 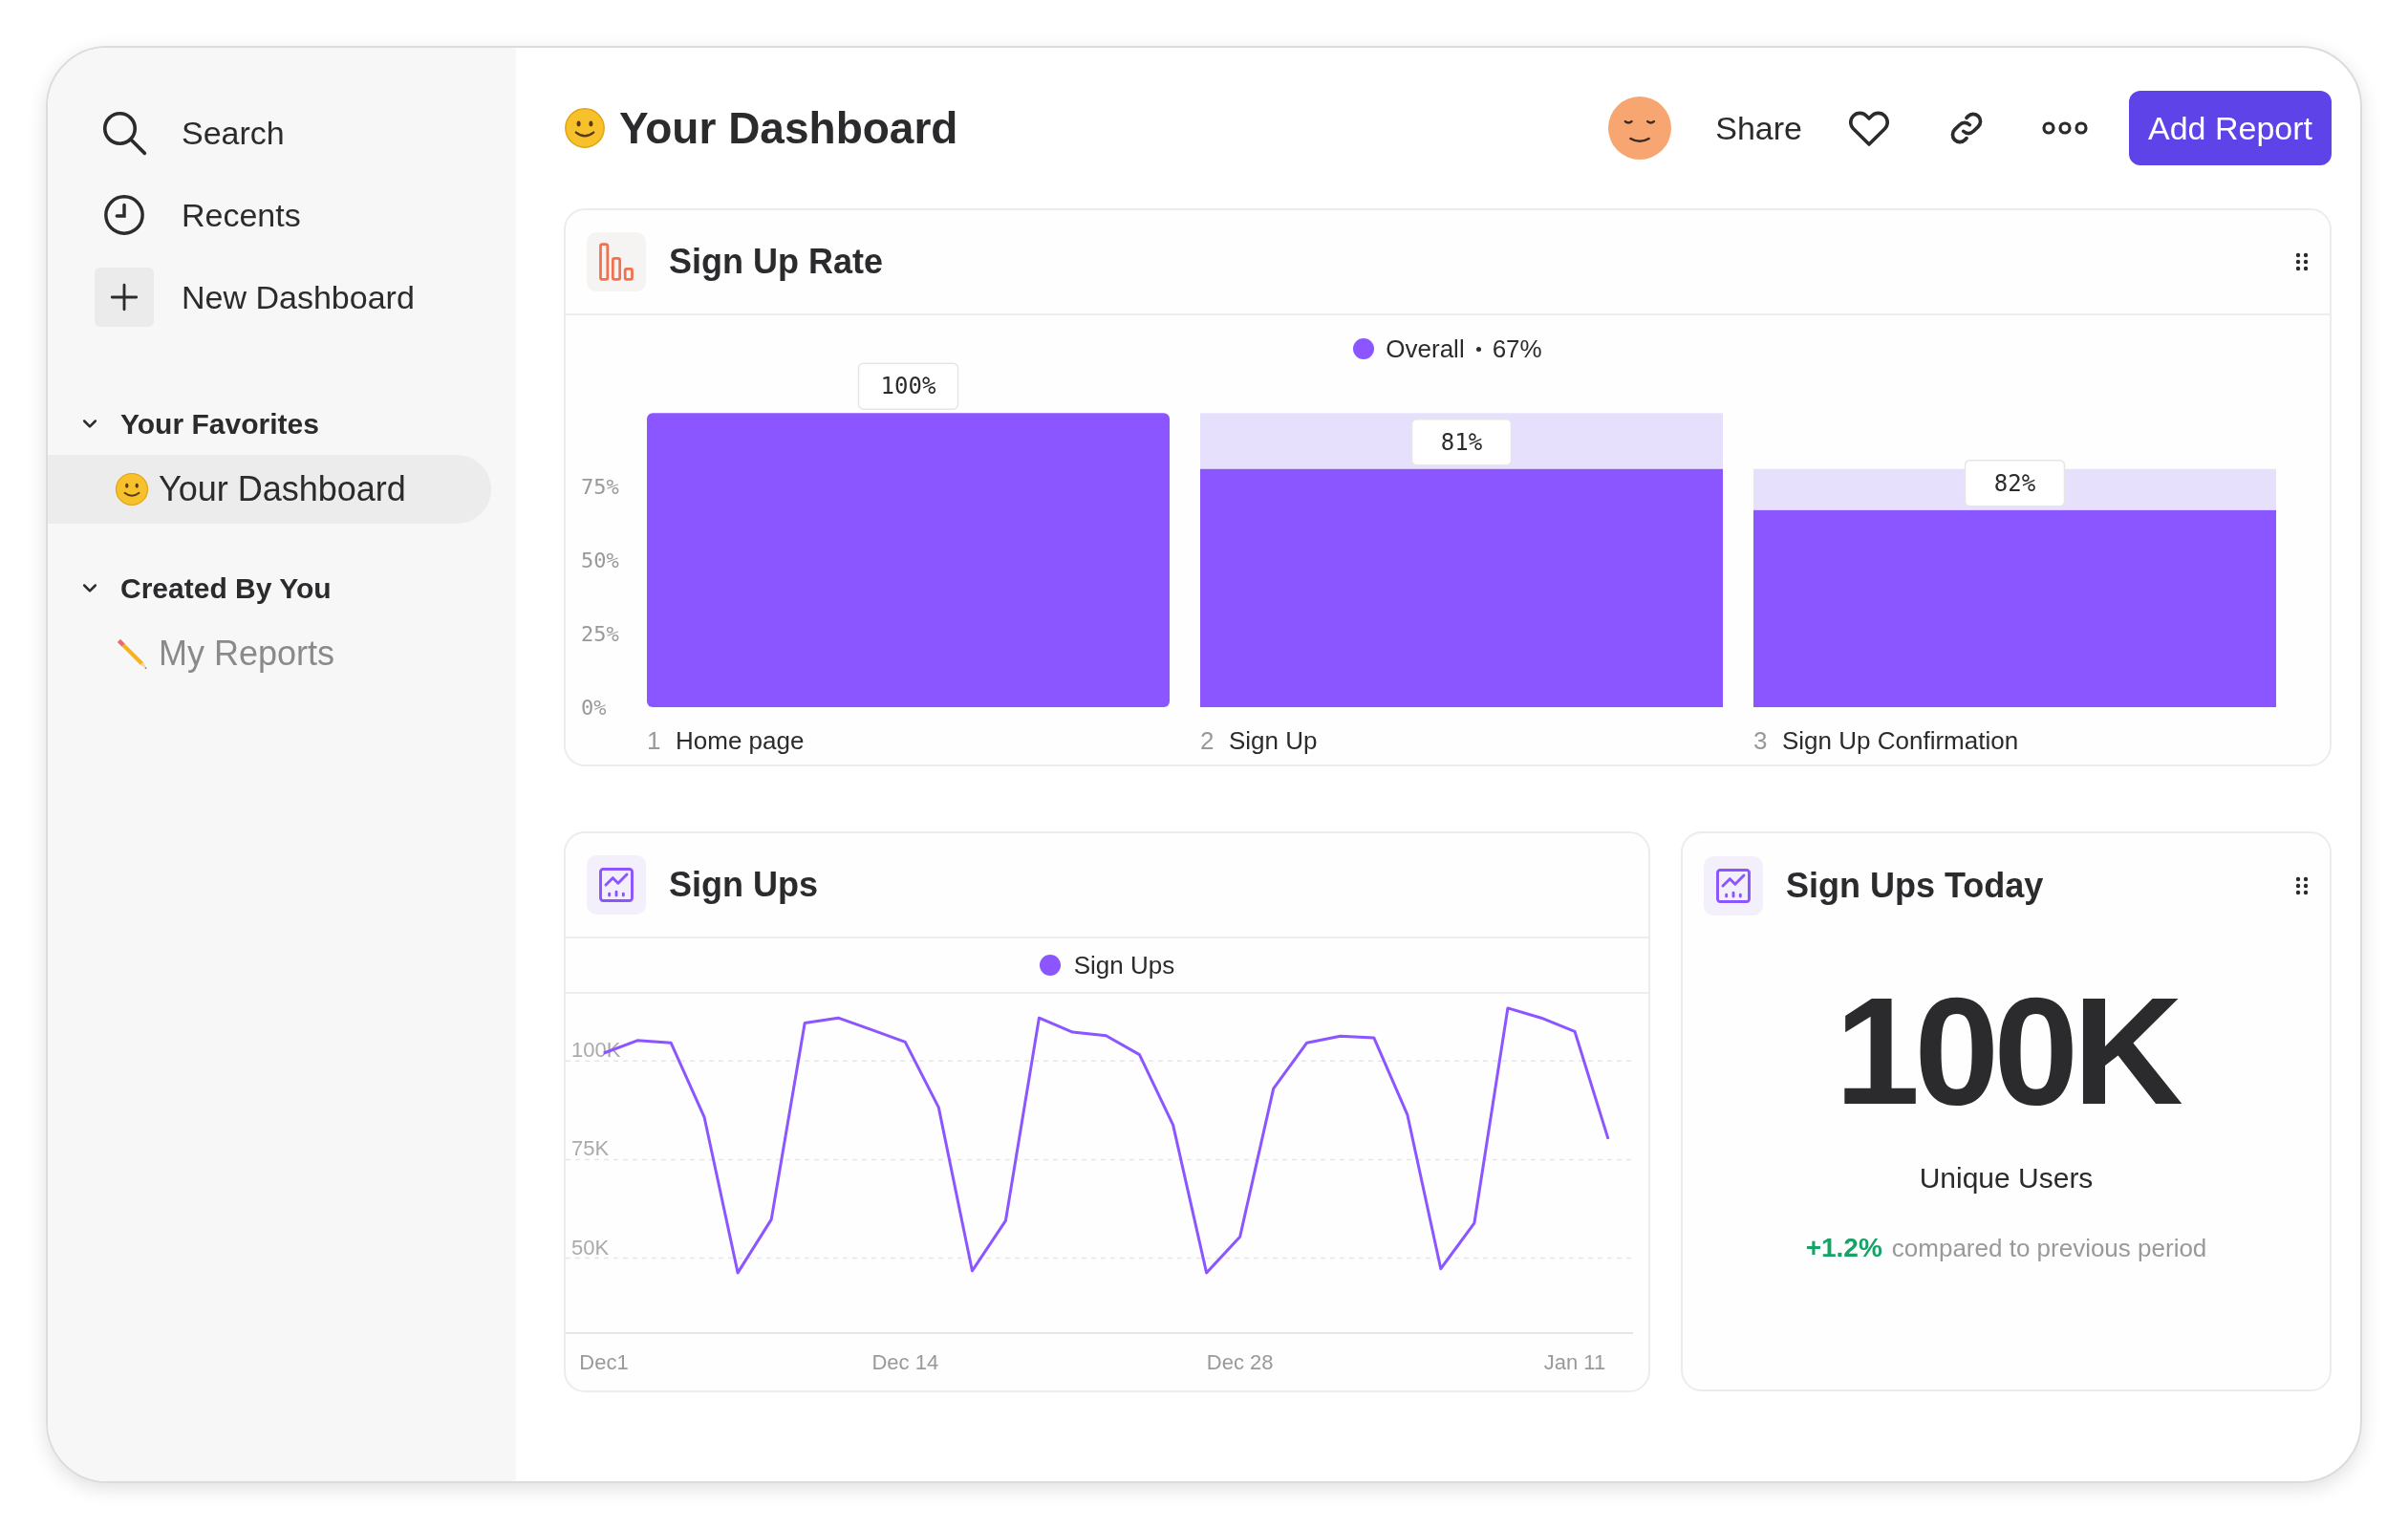 I want to click on y-axis-label: 50K, so click(x=590, y=1247).